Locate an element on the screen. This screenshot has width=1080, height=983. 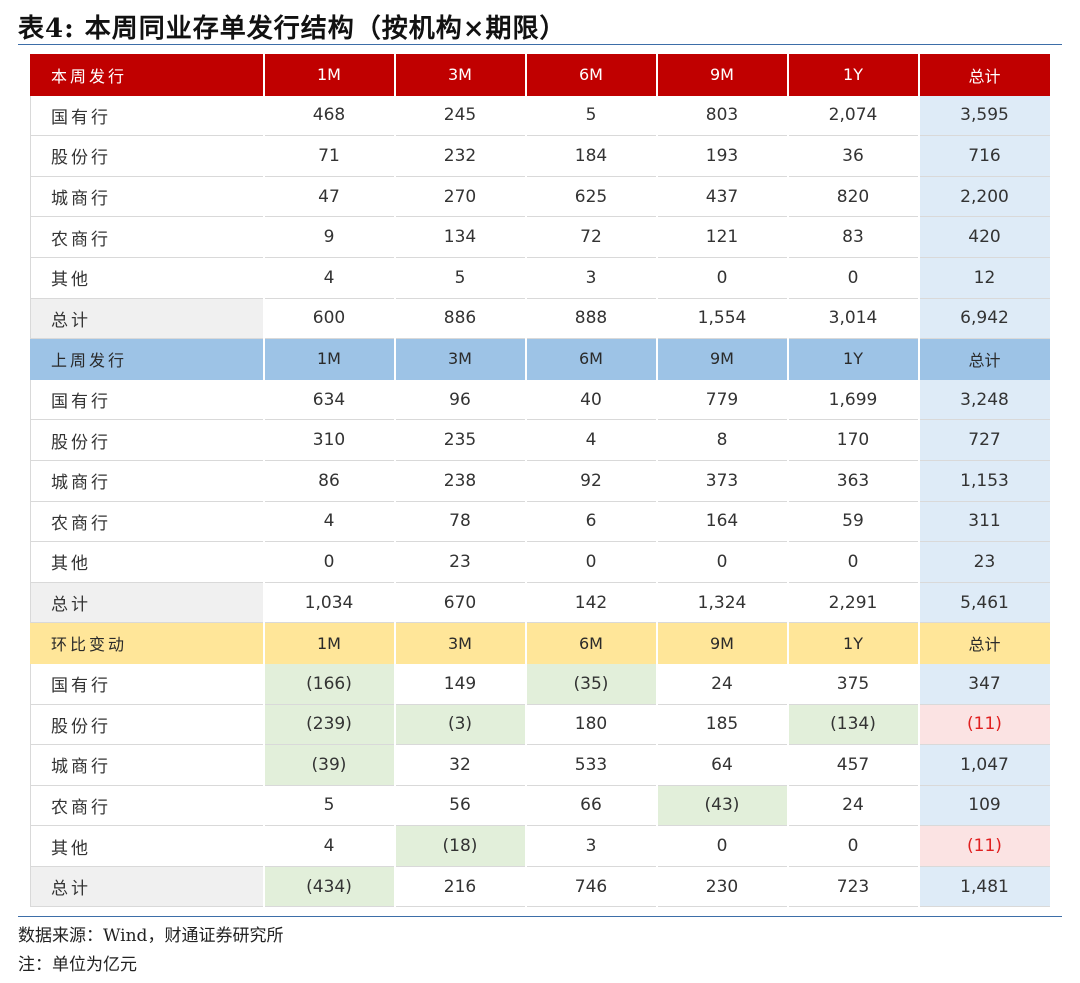
table-cell: 310 is located at coordinates (329, 440).